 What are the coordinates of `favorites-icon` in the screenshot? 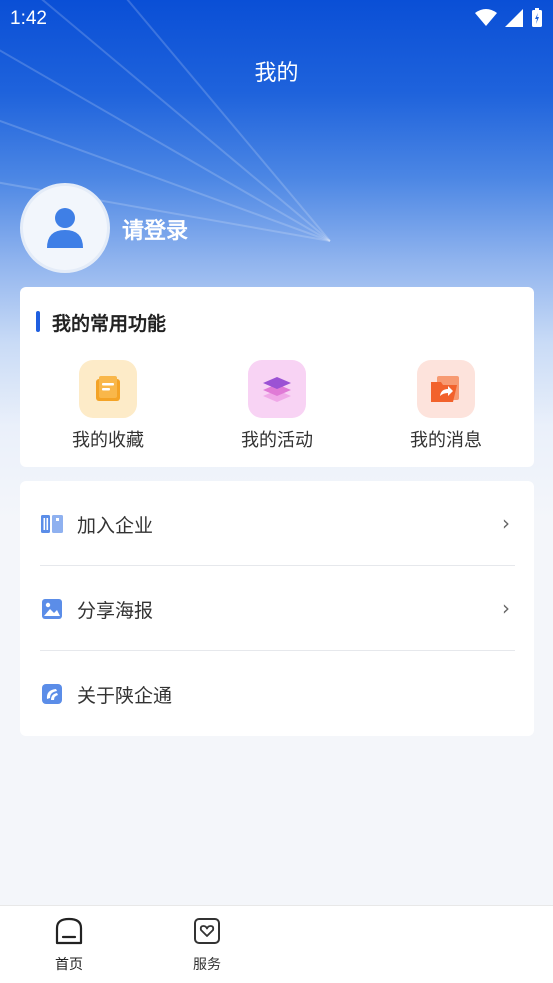 It's located at (108, 389).